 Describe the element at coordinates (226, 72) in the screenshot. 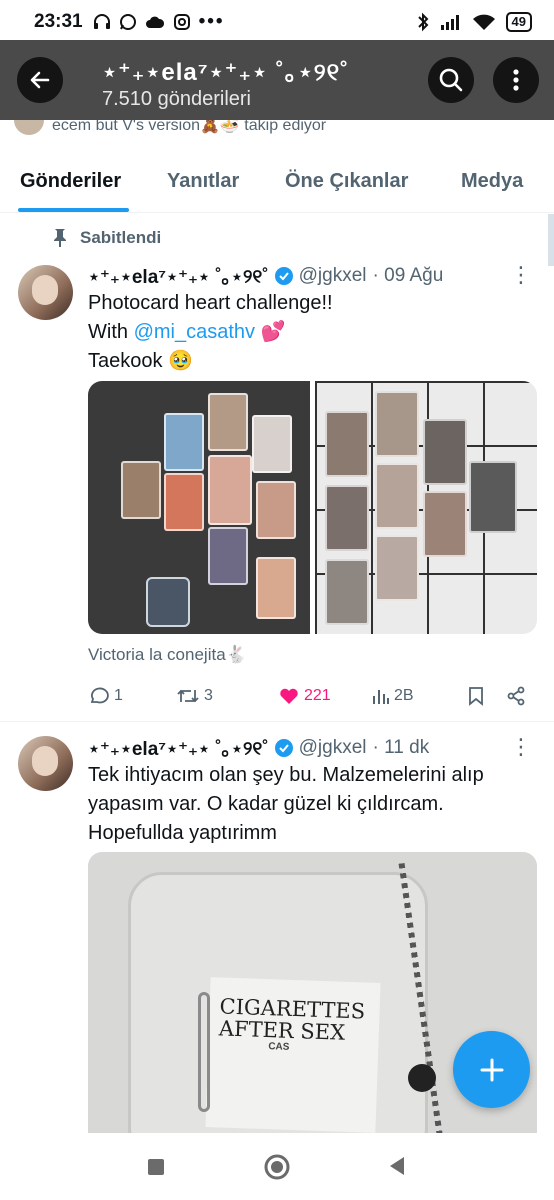

I see `profile-display-name: ⋆⁺₊⋆ela⁷⋆⁺₊⋆ ˚｡⋆୨୧˚` at that location.